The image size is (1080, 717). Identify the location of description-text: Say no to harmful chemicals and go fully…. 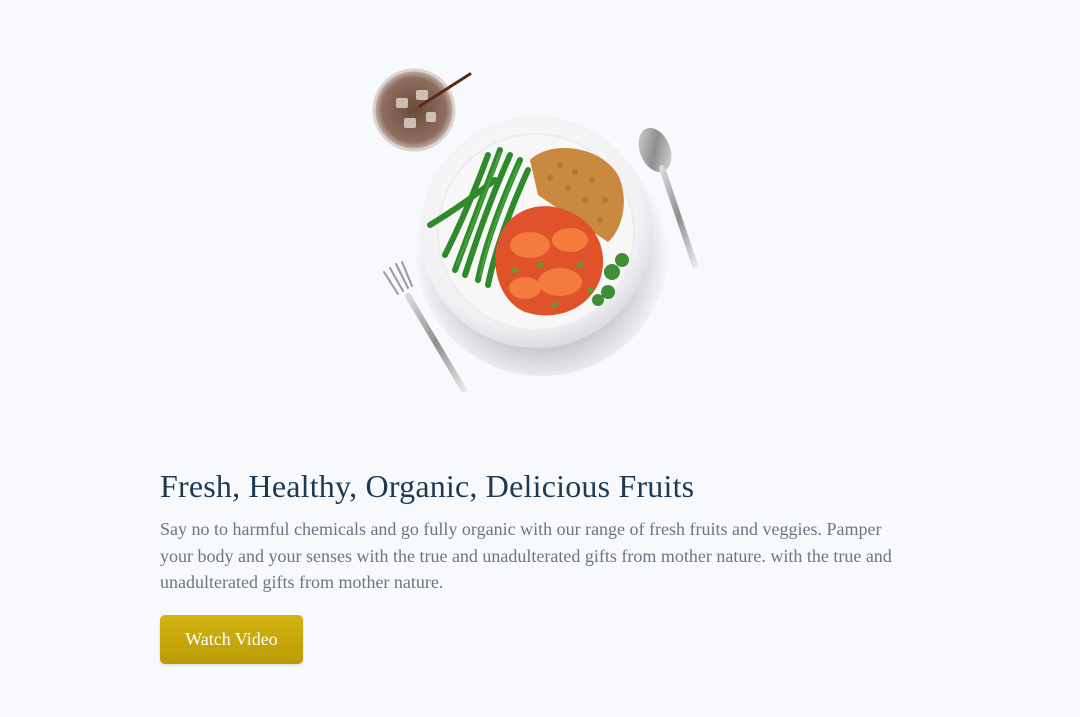
(526, 555).